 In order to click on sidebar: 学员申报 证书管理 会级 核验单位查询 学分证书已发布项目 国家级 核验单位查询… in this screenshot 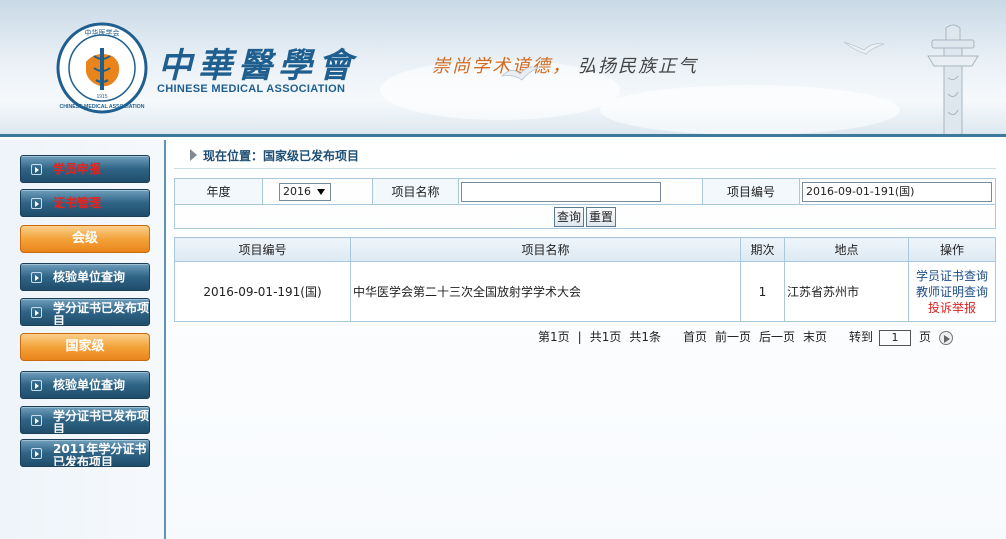, I will do `click(83, 339)`.